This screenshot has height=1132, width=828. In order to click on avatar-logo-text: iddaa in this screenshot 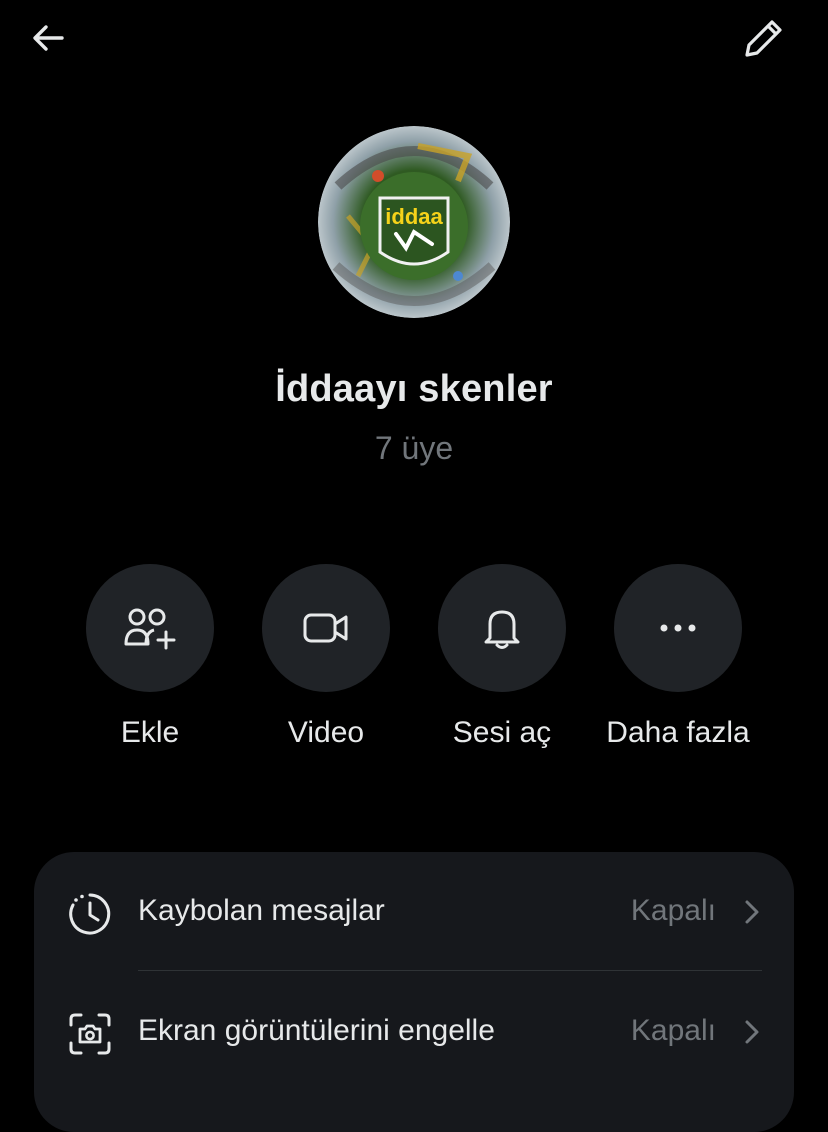, I will do `click(414, 216)`.